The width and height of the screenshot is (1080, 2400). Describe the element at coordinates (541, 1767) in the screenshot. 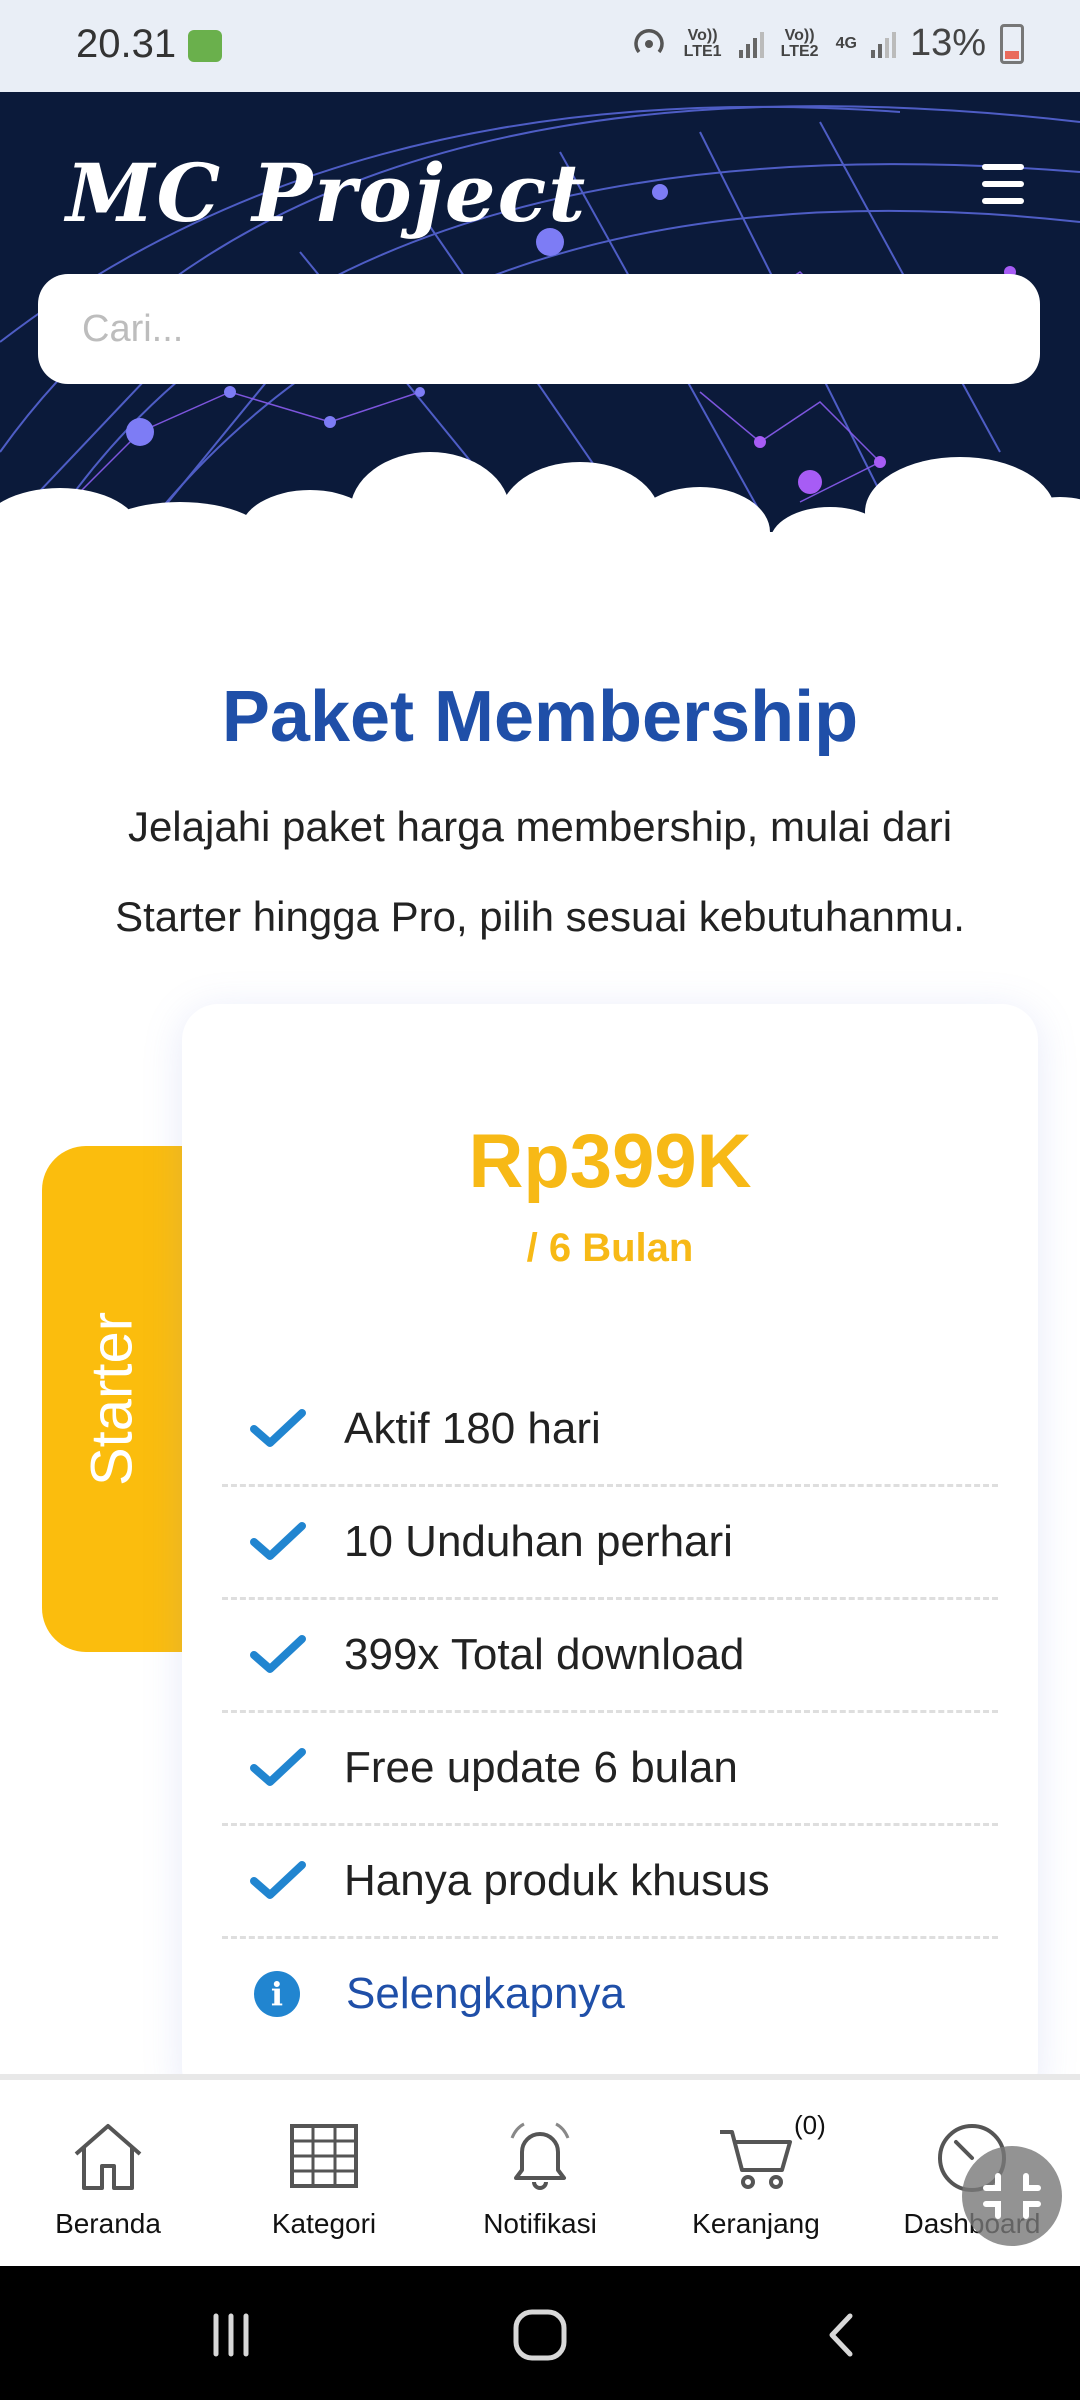

I see `feature-text: Free update 6 bulan` at that location.